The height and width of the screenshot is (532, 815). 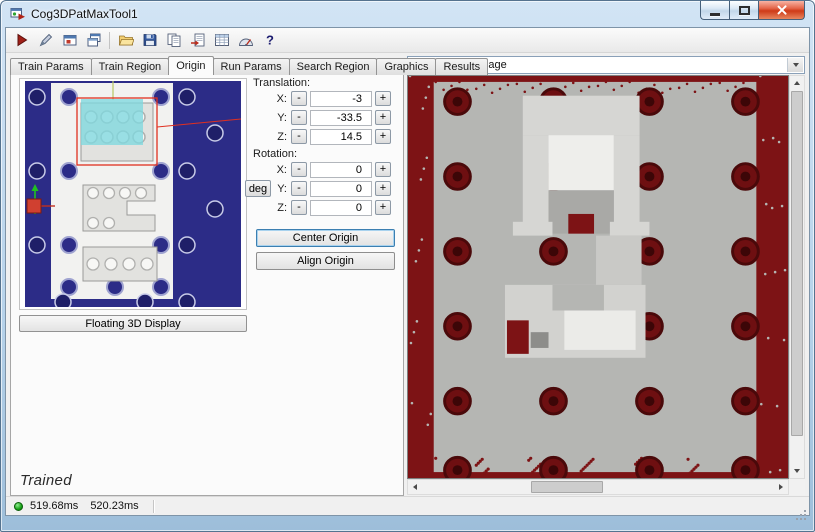 I want to click on part-top-bracket, so click(x=581, y=165).